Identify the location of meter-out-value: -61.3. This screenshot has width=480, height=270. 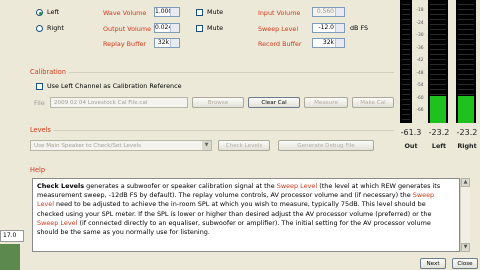
(411, 132).